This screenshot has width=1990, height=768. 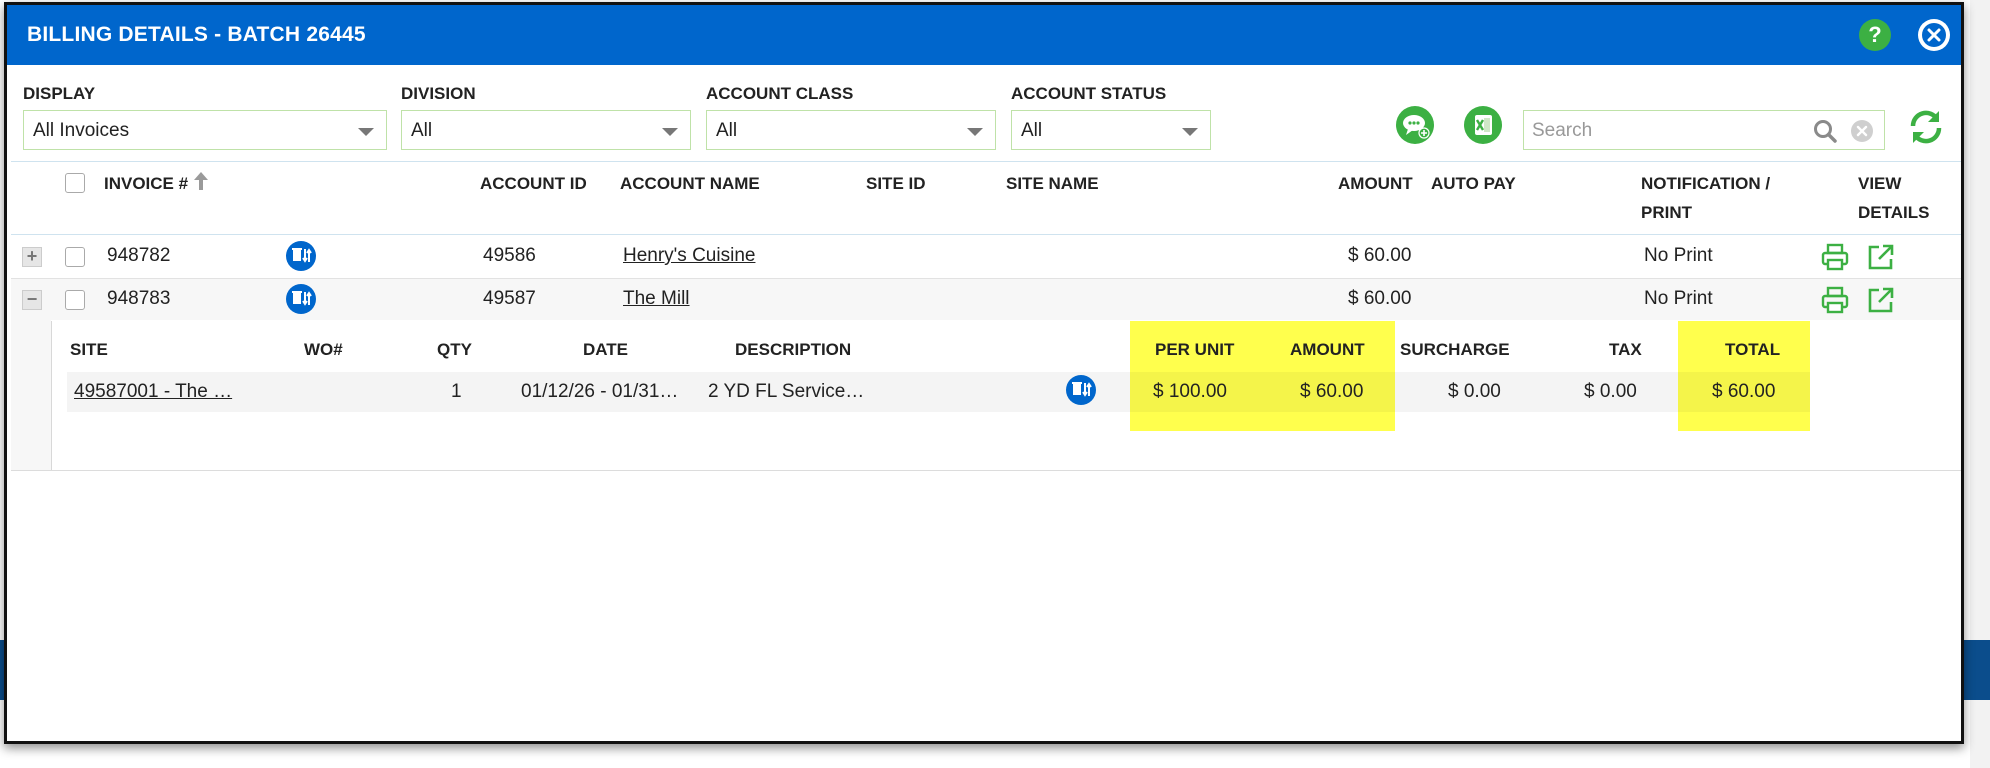 What do you see at coordinates (1894, 198) in the screenshot?
I see `column-header-view-details: VIEW DETAILS` at bounding box center [1894, 198].